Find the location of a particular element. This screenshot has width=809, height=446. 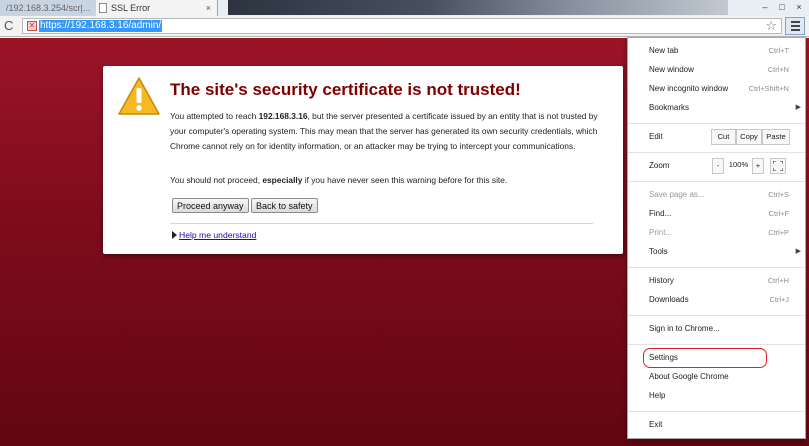

menu-item-history: History Ctrl+H is located at coordinates (716, 281).